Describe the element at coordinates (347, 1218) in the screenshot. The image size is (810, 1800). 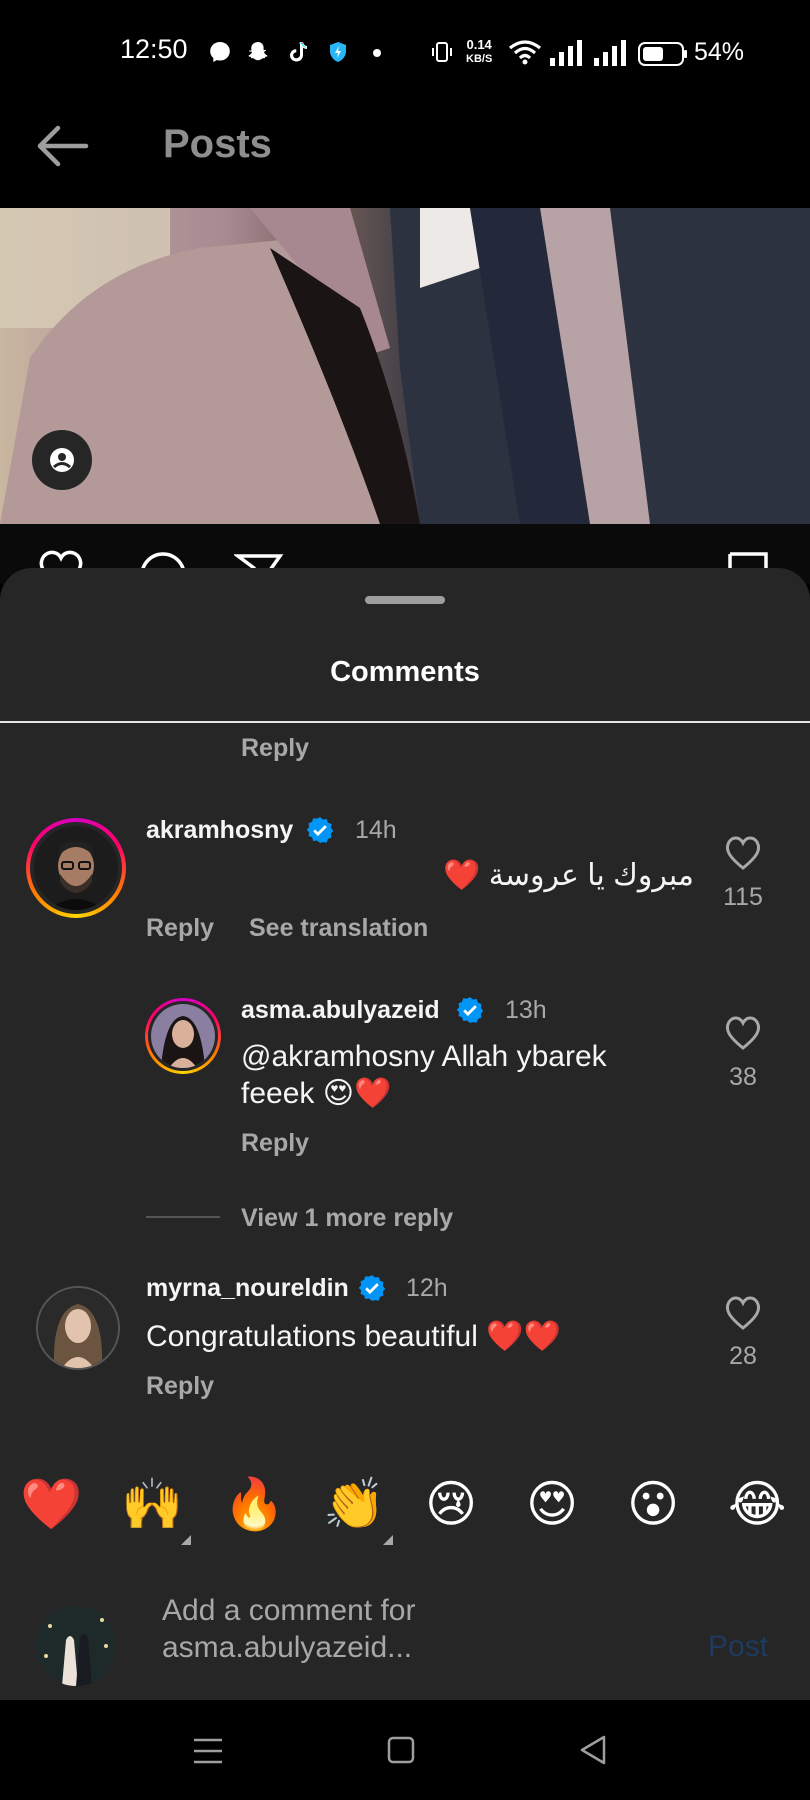
I see `view-more-replies-button: View 1 more reply` at that location.